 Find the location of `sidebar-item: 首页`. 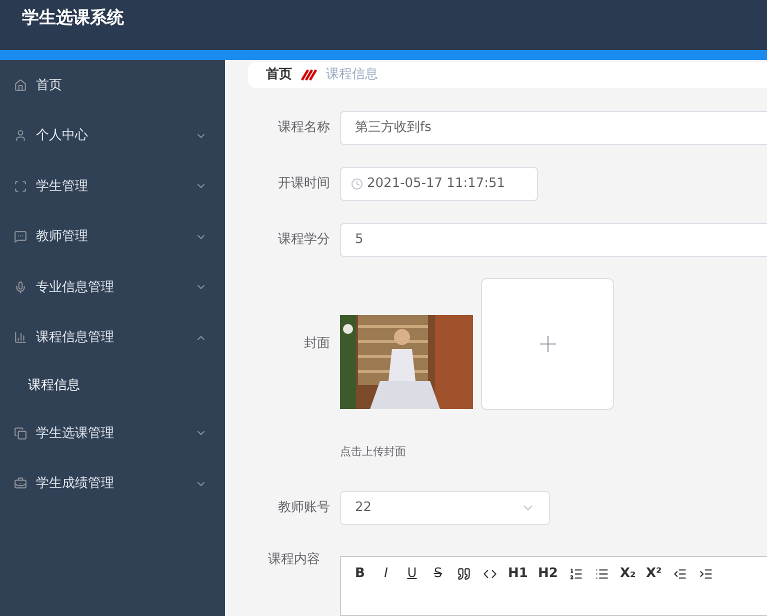

sidebar-item: 首页 is located at coordinates (112, 85).